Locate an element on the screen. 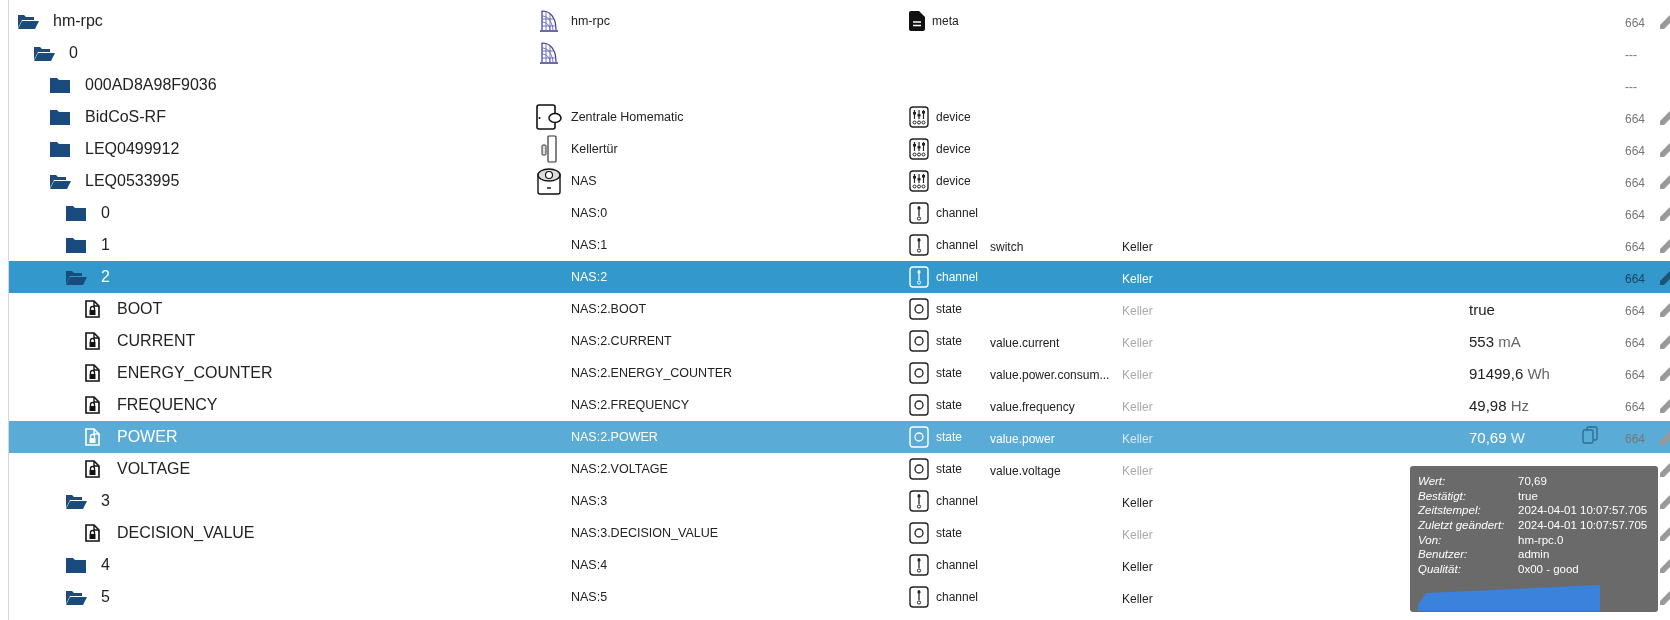 The width and height of the screenshot is (1670, 620). object-type: device is located at coordinates (953, 117).